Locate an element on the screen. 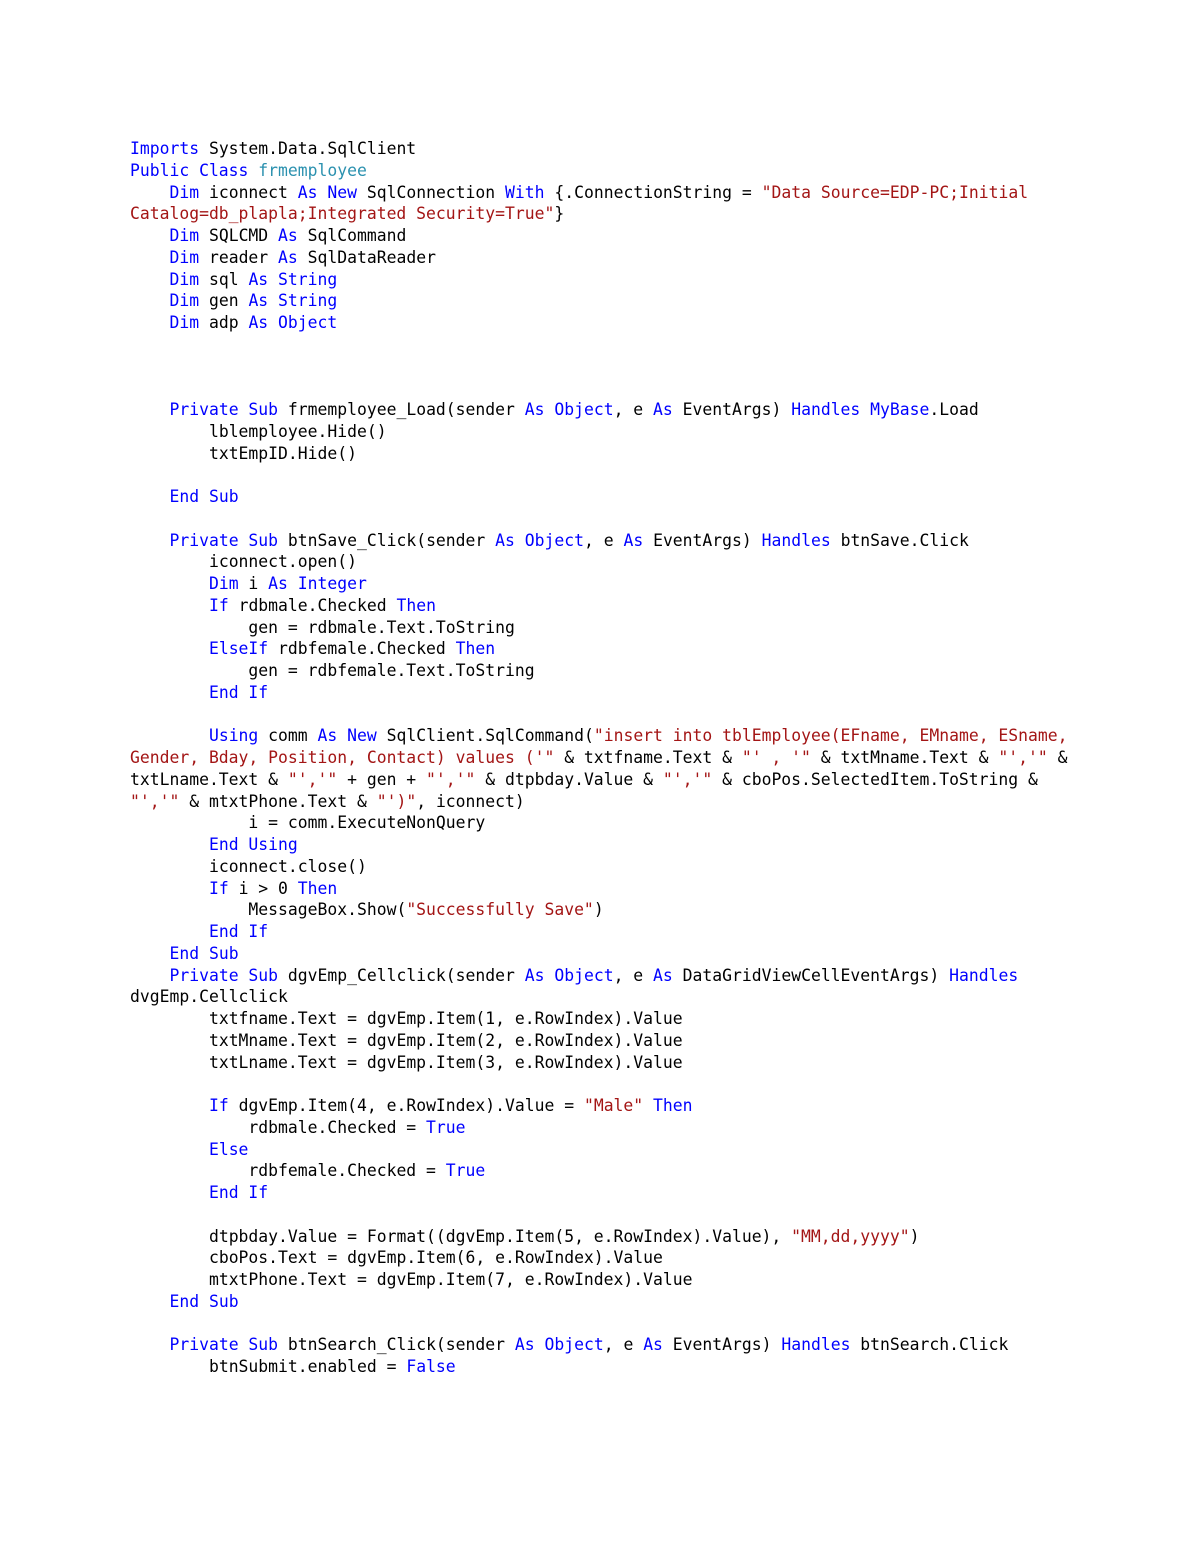 The height and width of the screenshot is (1553, 1200). code-token: & cboPos.SelectedItem.ToString & is located at coordinates (880, 779).